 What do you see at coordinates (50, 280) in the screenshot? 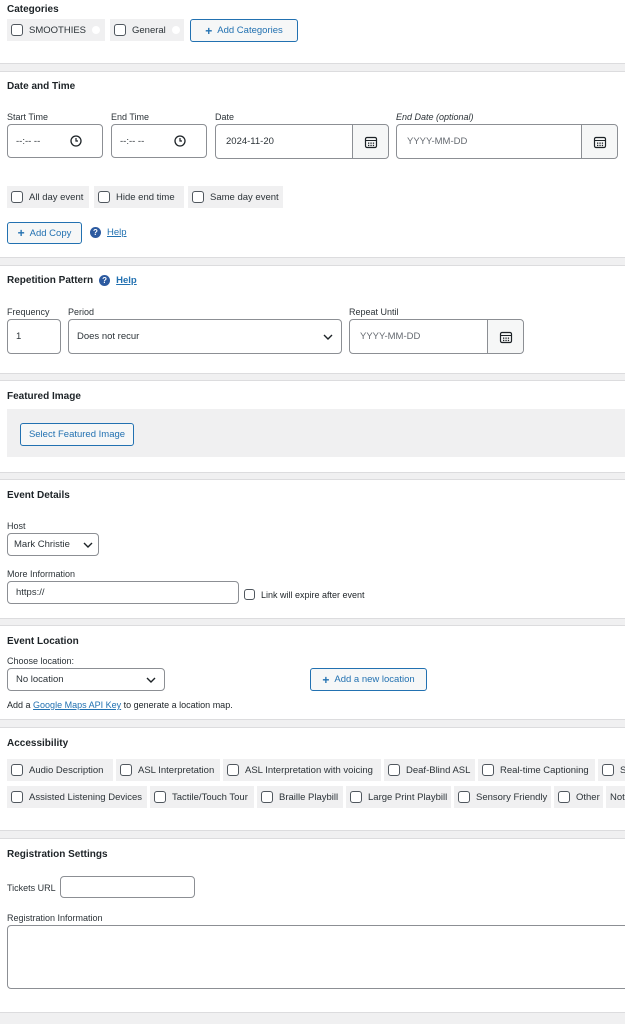
I see `repetition-heading: Repetition Pattern` at bounding box center [50, 280].